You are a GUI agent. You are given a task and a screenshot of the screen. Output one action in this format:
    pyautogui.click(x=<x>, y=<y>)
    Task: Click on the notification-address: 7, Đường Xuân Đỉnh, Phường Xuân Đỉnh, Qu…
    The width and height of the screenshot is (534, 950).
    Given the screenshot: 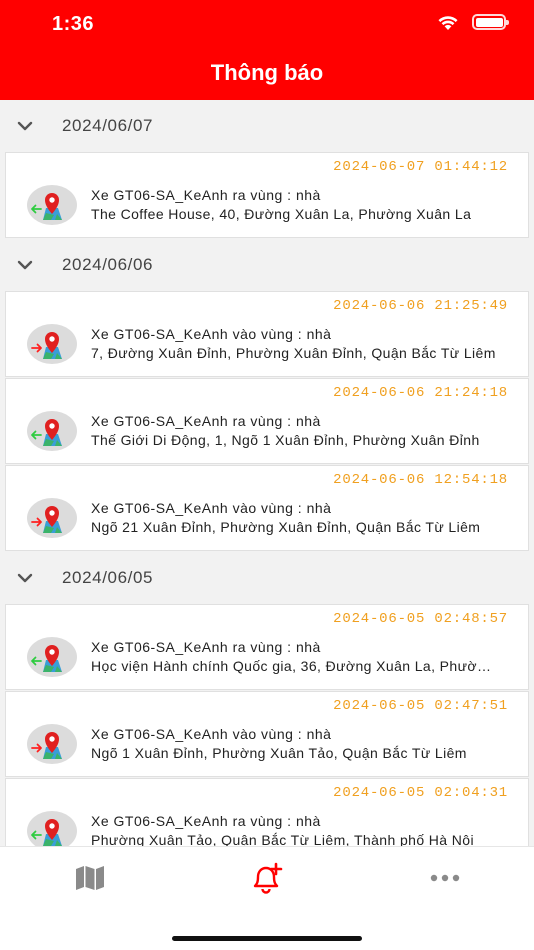 What is the action you would take?
    pyautogui.click(x=293, y=353)
    